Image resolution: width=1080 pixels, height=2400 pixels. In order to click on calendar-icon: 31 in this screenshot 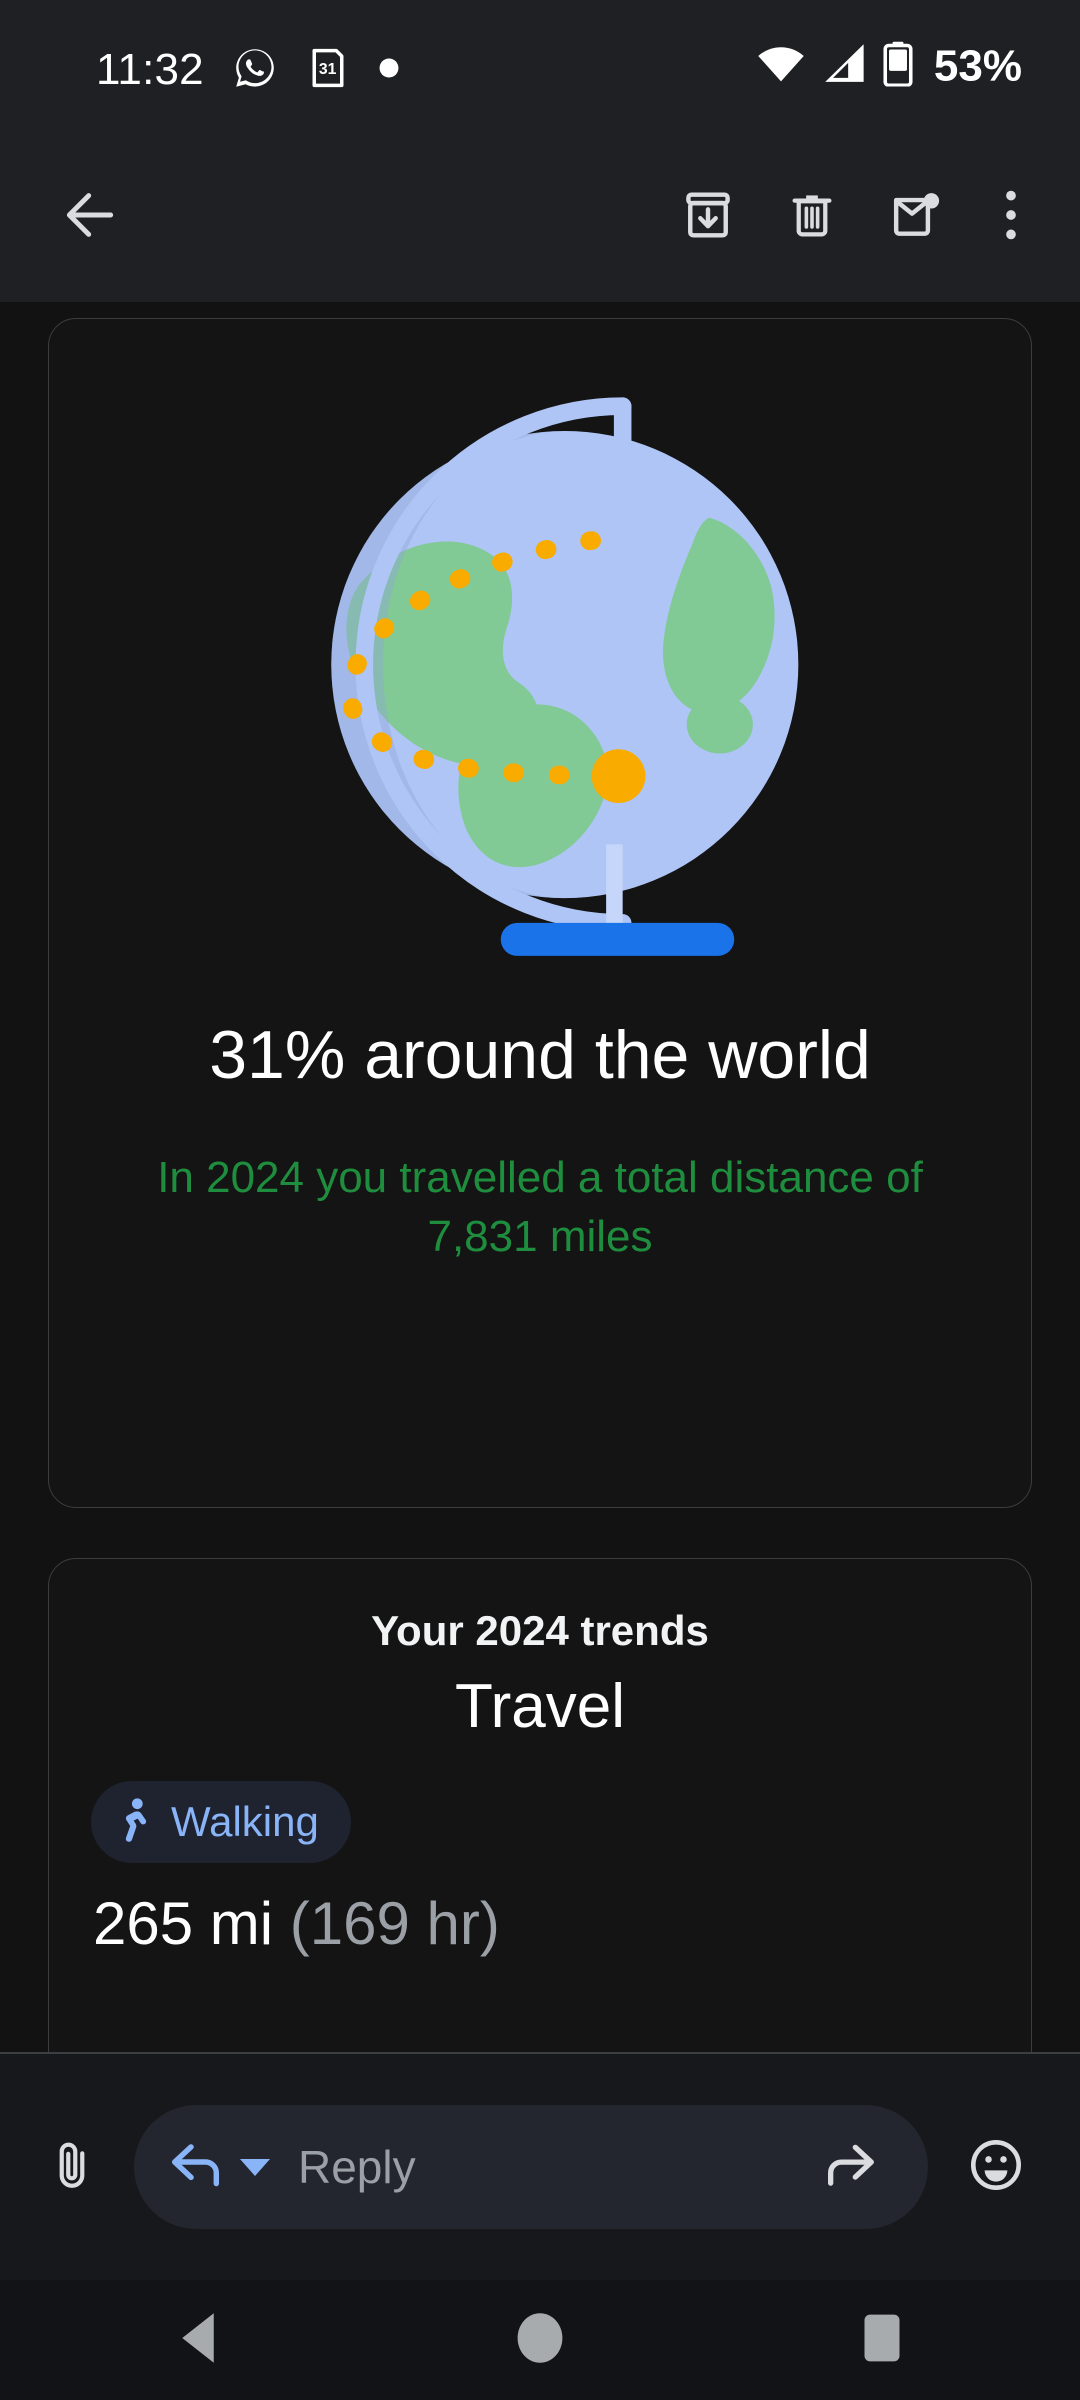, I will do `click(328, 70)`.